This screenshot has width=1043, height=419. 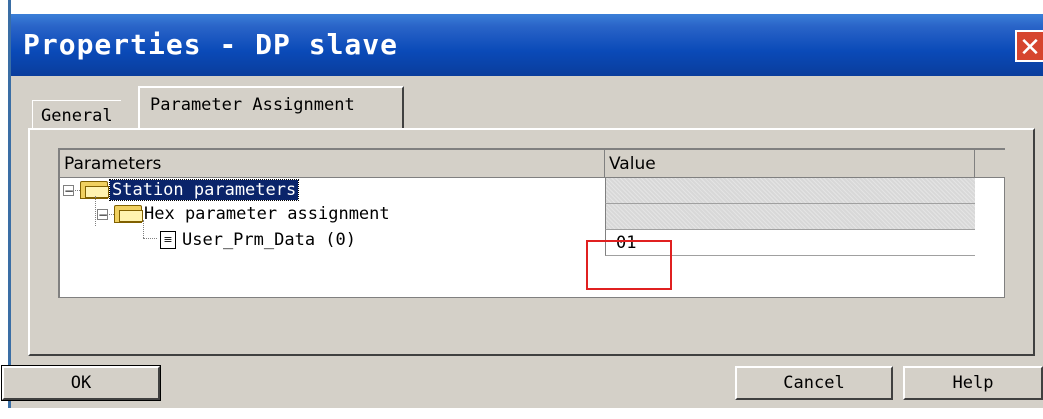 I want to click on annotation-highlight-box, so click(x=629, y=265).